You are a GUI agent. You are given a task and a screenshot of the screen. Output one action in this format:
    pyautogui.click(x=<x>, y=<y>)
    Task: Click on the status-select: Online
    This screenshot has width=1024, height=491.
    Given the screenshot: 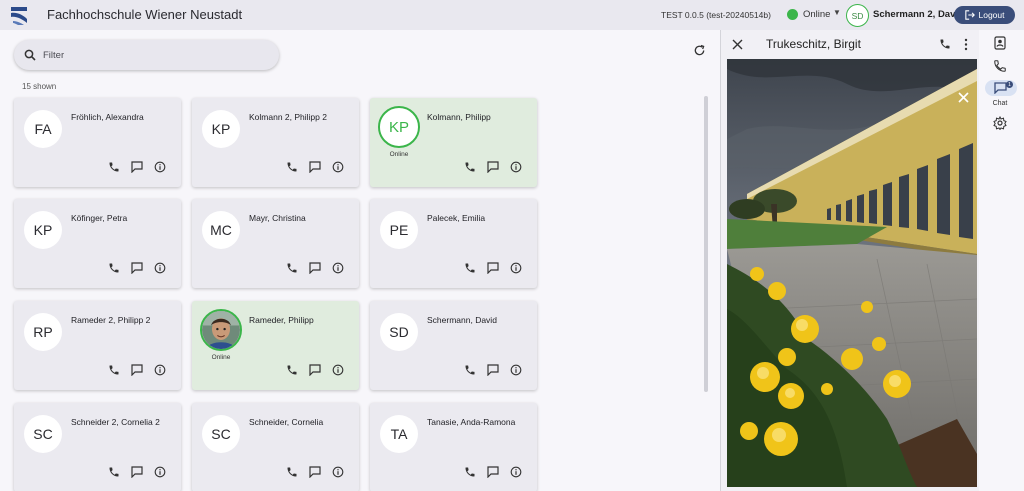 What is the action you would take?
    pyautogui.click(x=816, y=14)
    